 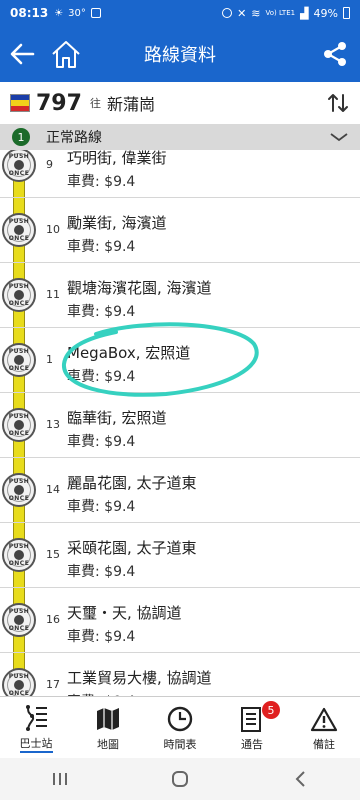 I want to click on stop-name: 巧明街, 偉業街, so click(x=117, y=158).